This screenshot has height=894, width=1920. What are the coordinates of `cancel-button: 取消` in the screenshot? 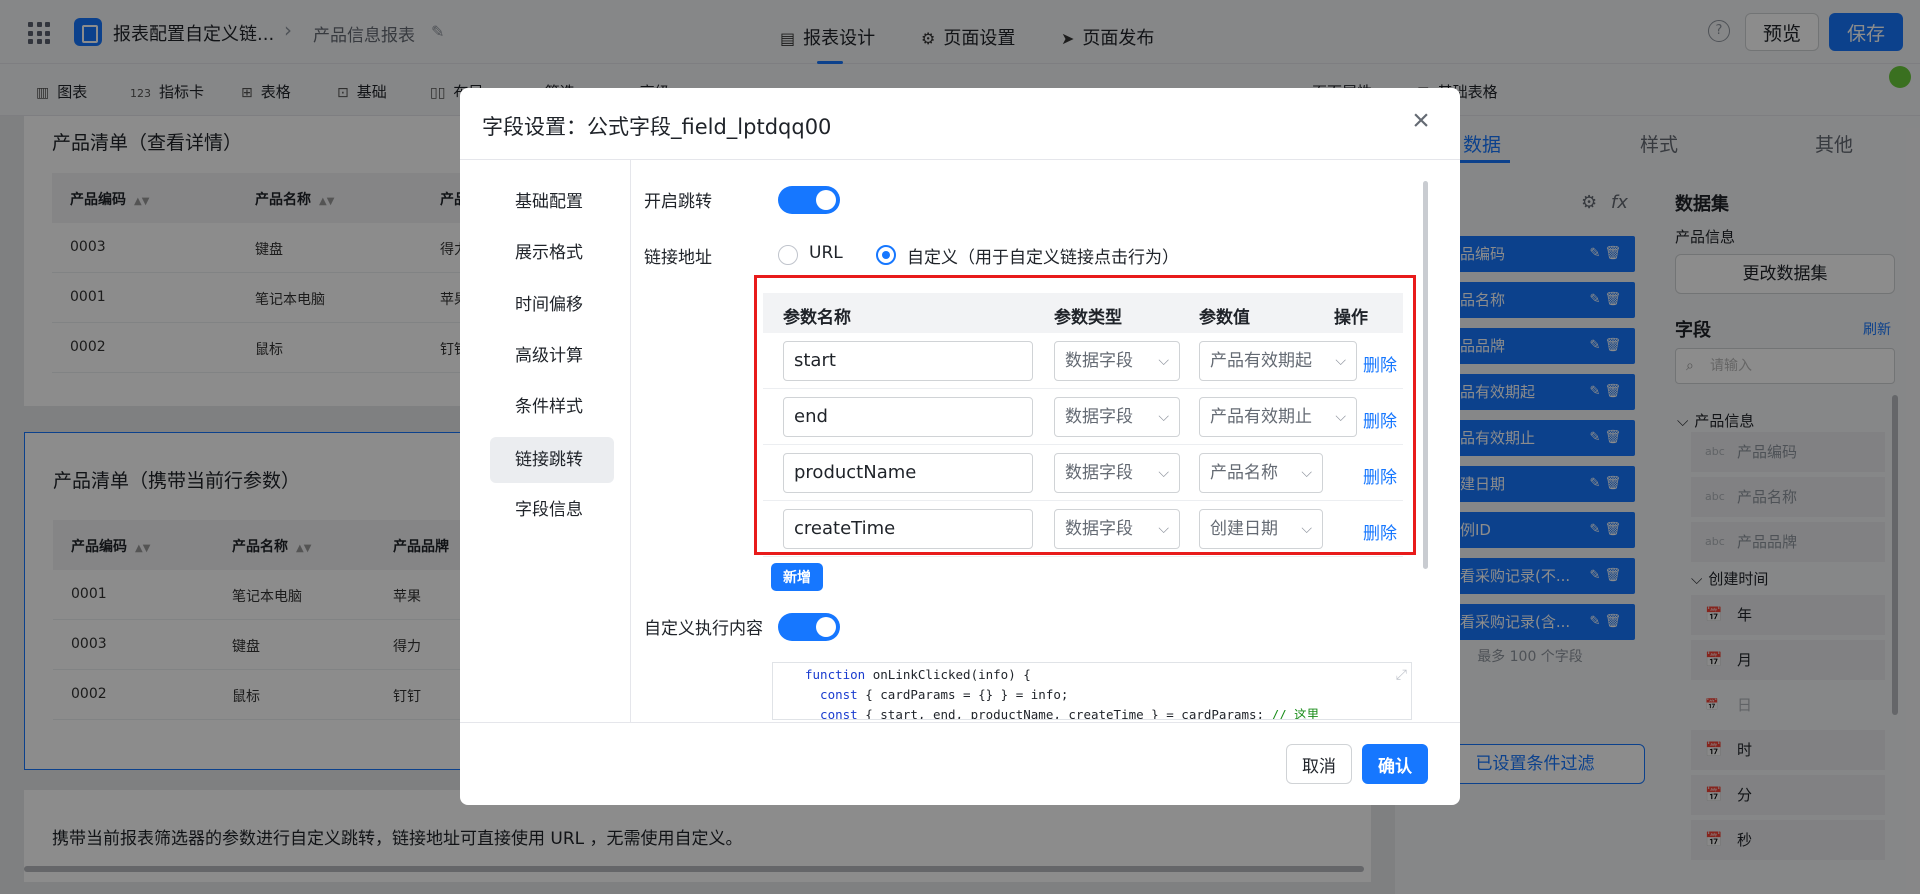 It's located at (1319, 764).